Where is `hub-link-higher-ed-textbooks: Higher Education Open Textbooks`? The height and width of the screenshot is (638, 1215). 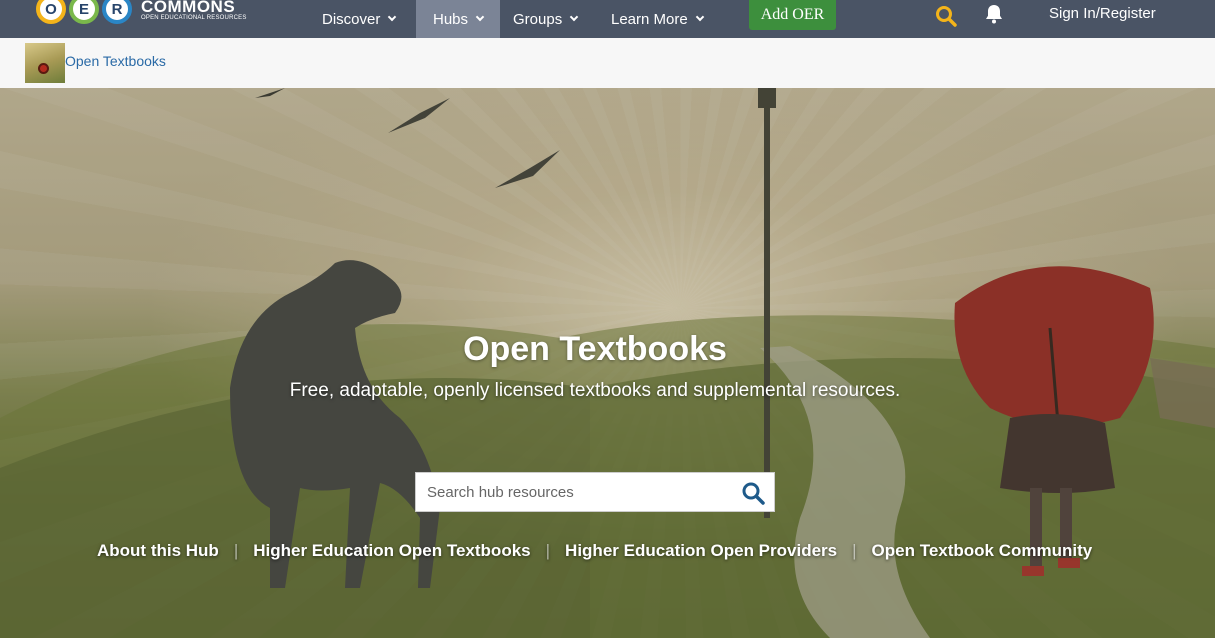
hub-link-higher-ed-textbooks: Higher Education Open Textbooks is located at coordinates (391, 551).